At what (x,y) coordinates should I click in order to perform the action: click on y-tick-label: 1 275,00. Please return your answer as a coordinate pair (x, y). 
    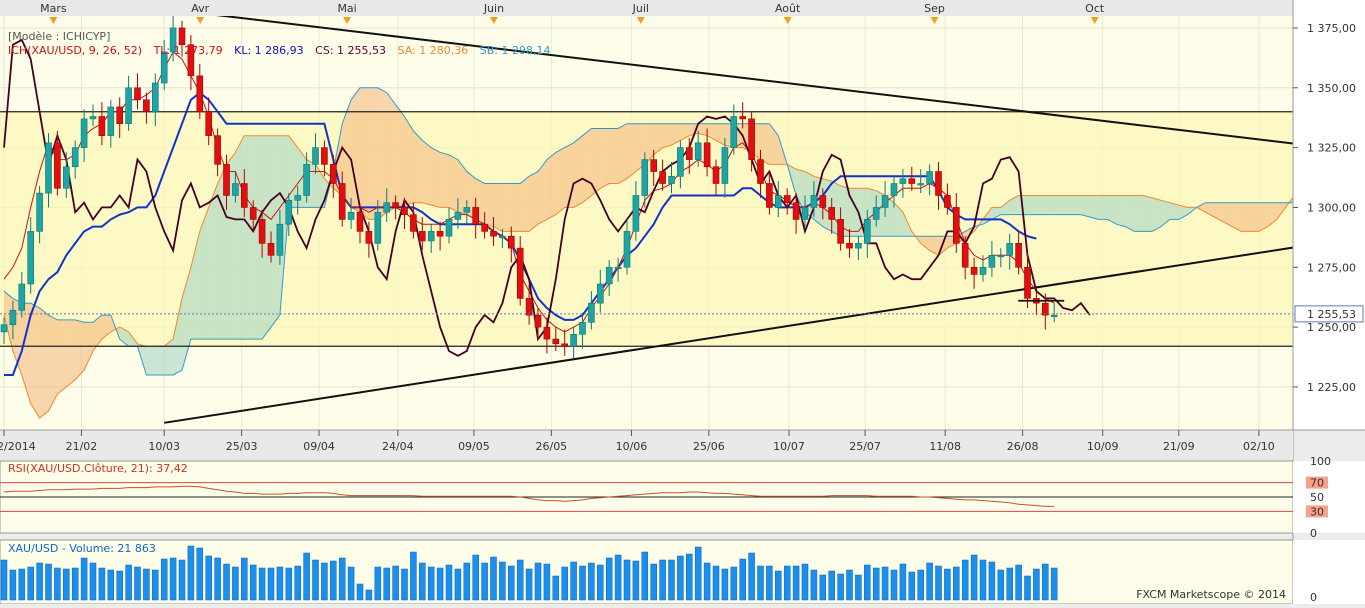
    Looking at the image, I should click on (1331, 267).